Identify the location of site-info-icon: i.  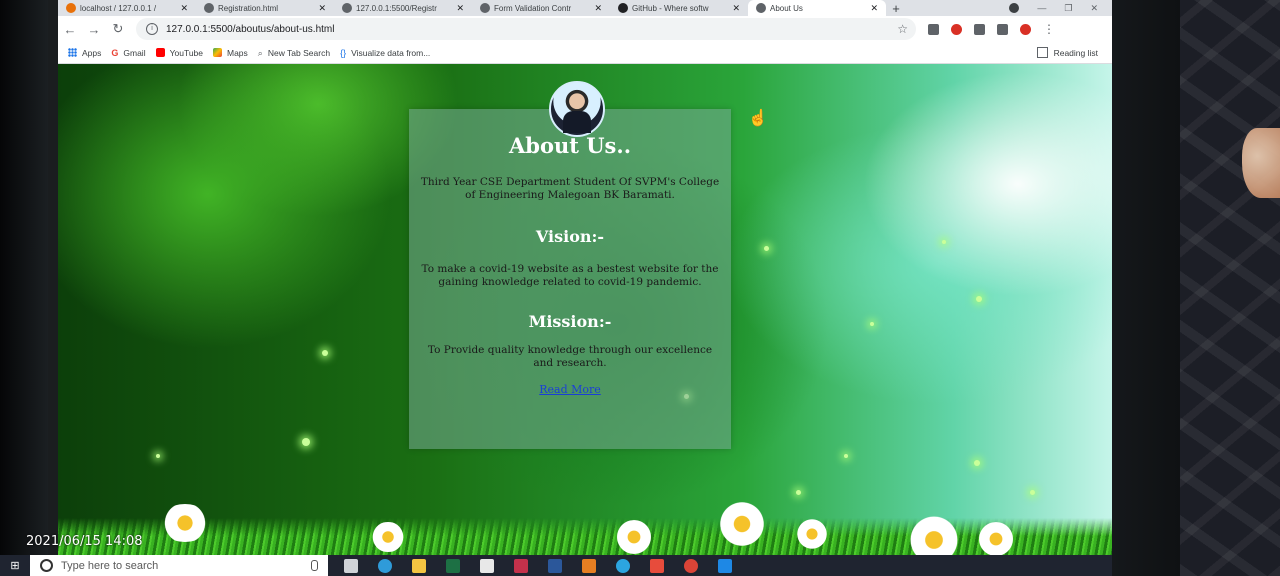
(152, 29).